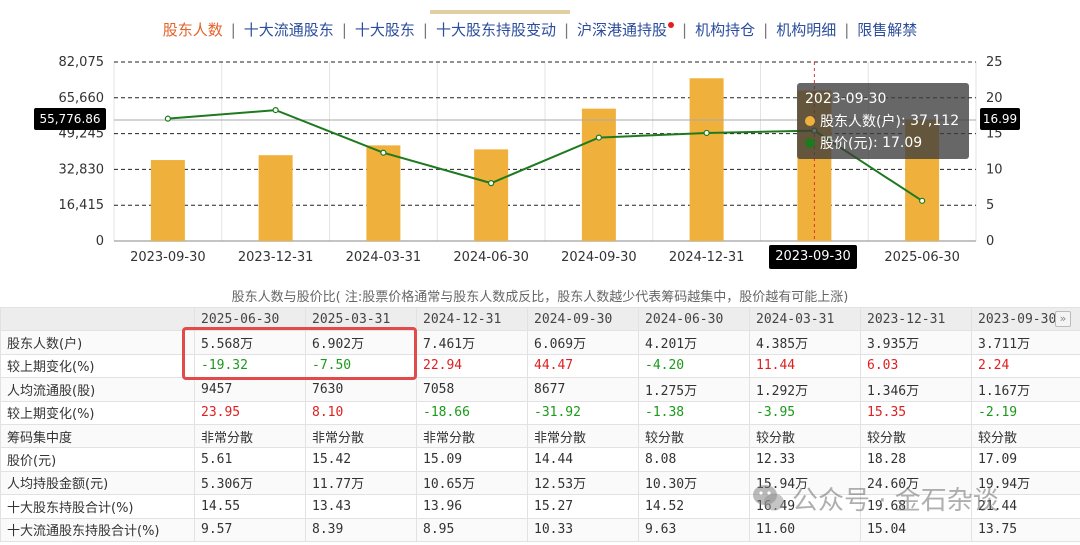  Describe the element at coordinates (472, 506) in the screenshot. I see `table-cell: 13.96` at that location.